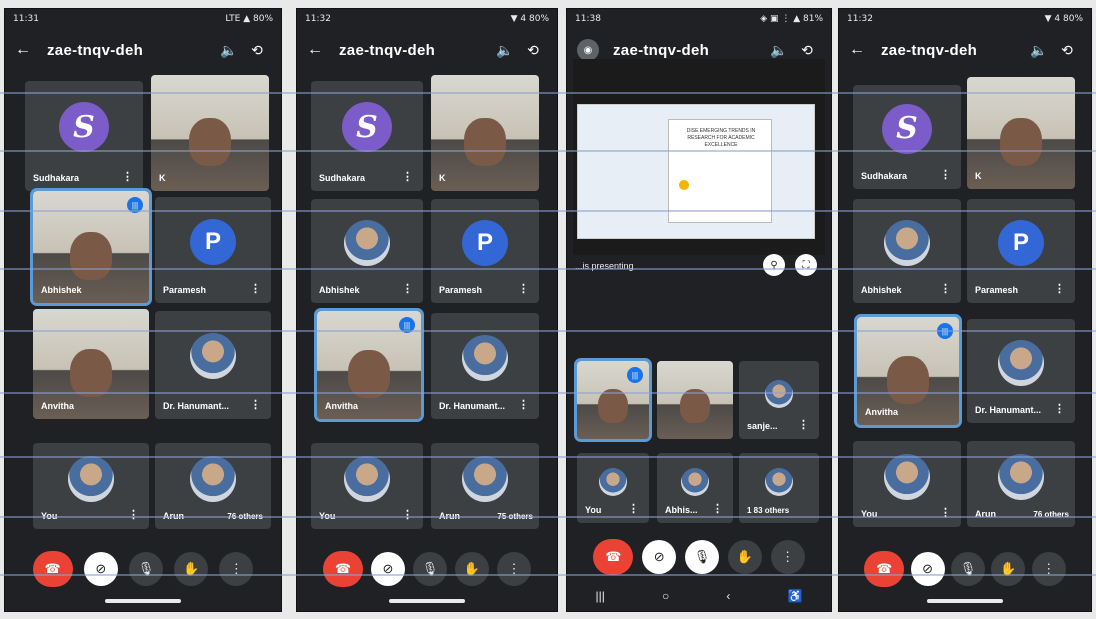 This screenshot has width=1096, height=619. Describe the element at coordinates (613, 400) in the screenshot. I see `participant-tile-speaker: |||` at that location.